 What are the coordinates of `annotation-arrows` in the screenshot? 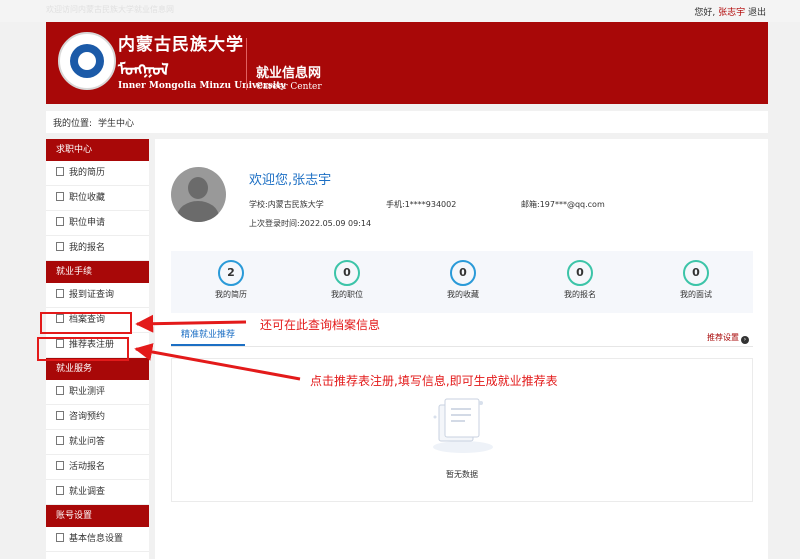 It's located at (217, 347).